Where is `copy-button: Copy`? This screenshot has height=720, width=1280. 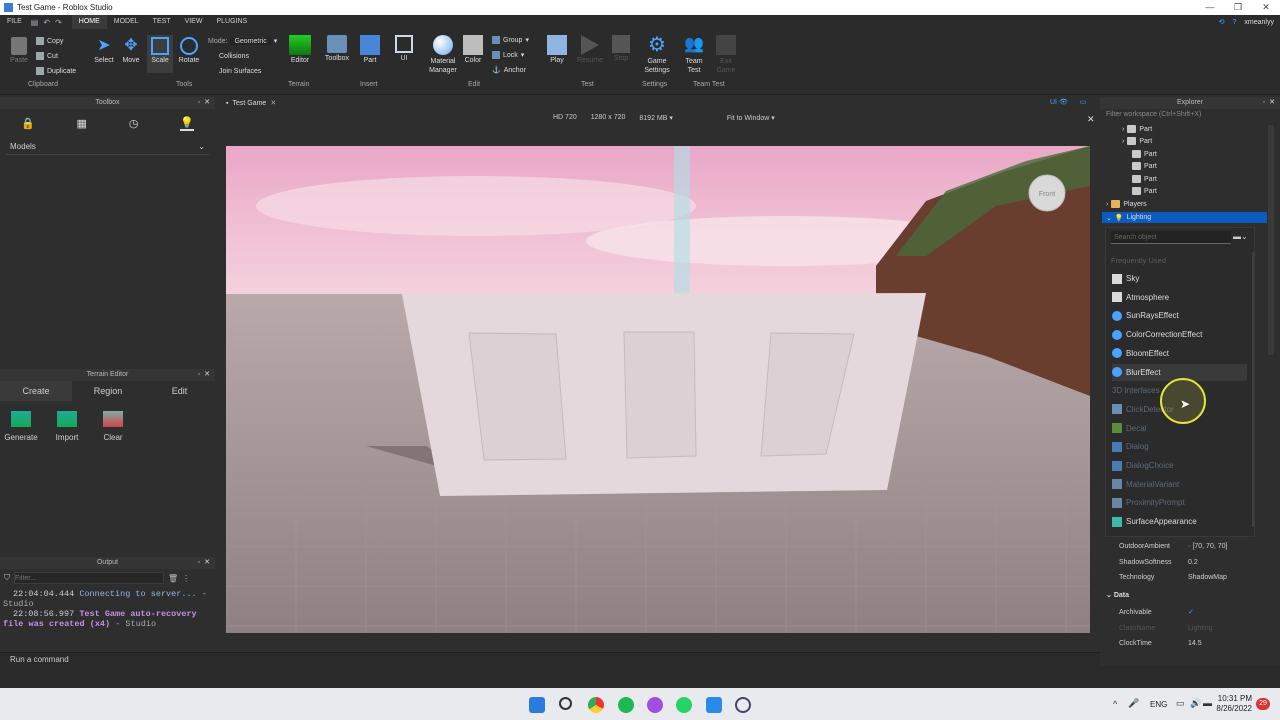
copy-button: Copy is located at coordinates (49, 41).